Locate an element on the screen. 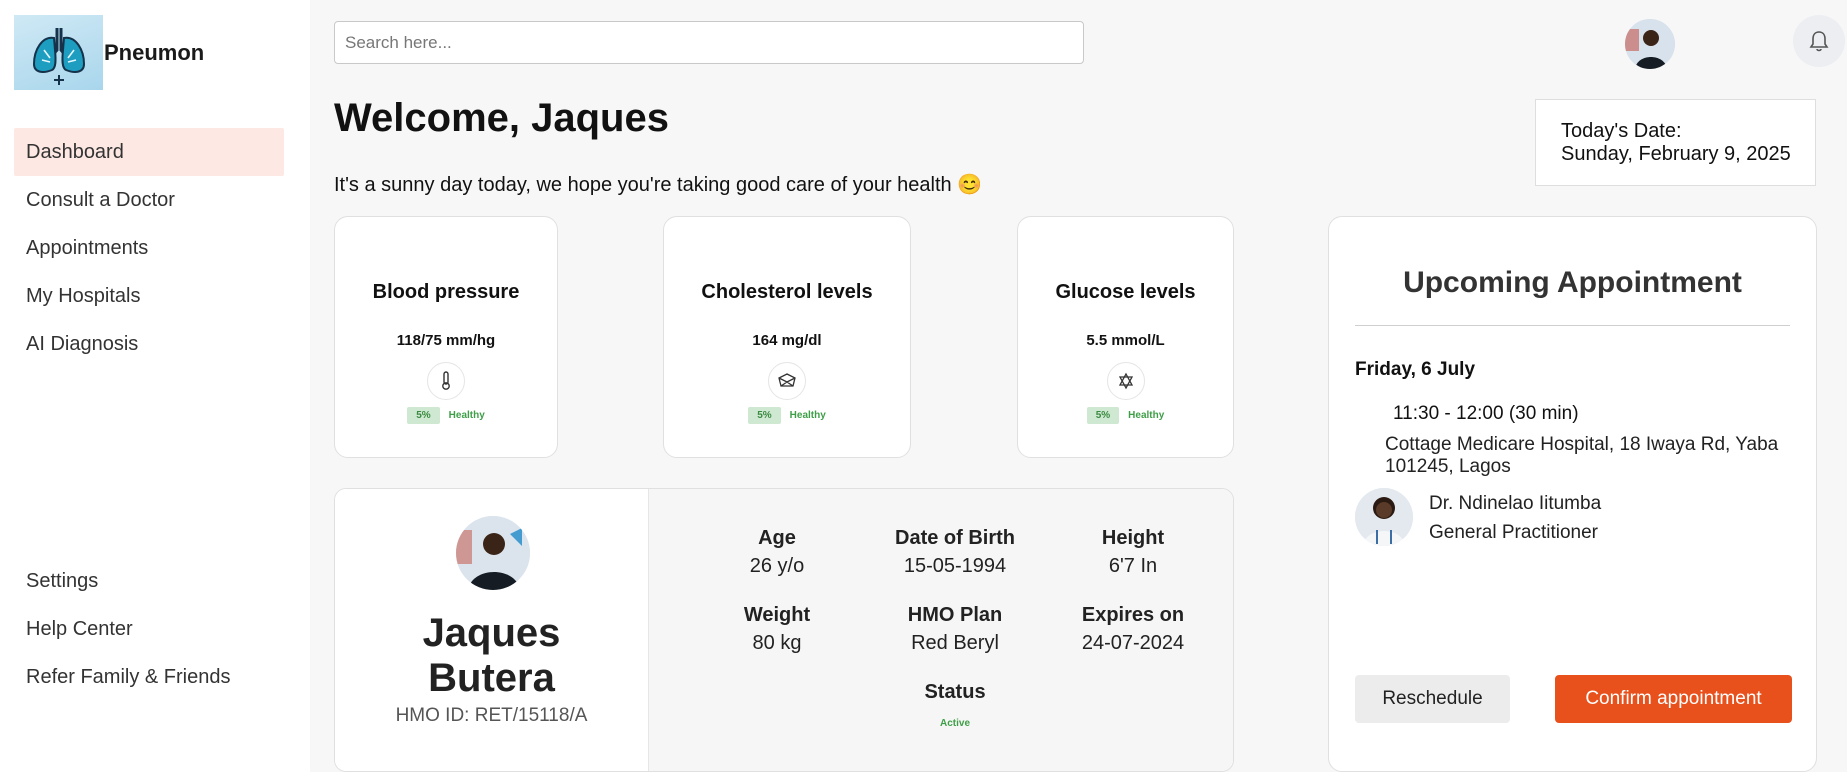  todays-date: Today's Date: Sunday, February 9, 2025 is located at coordinates (1675, 142).